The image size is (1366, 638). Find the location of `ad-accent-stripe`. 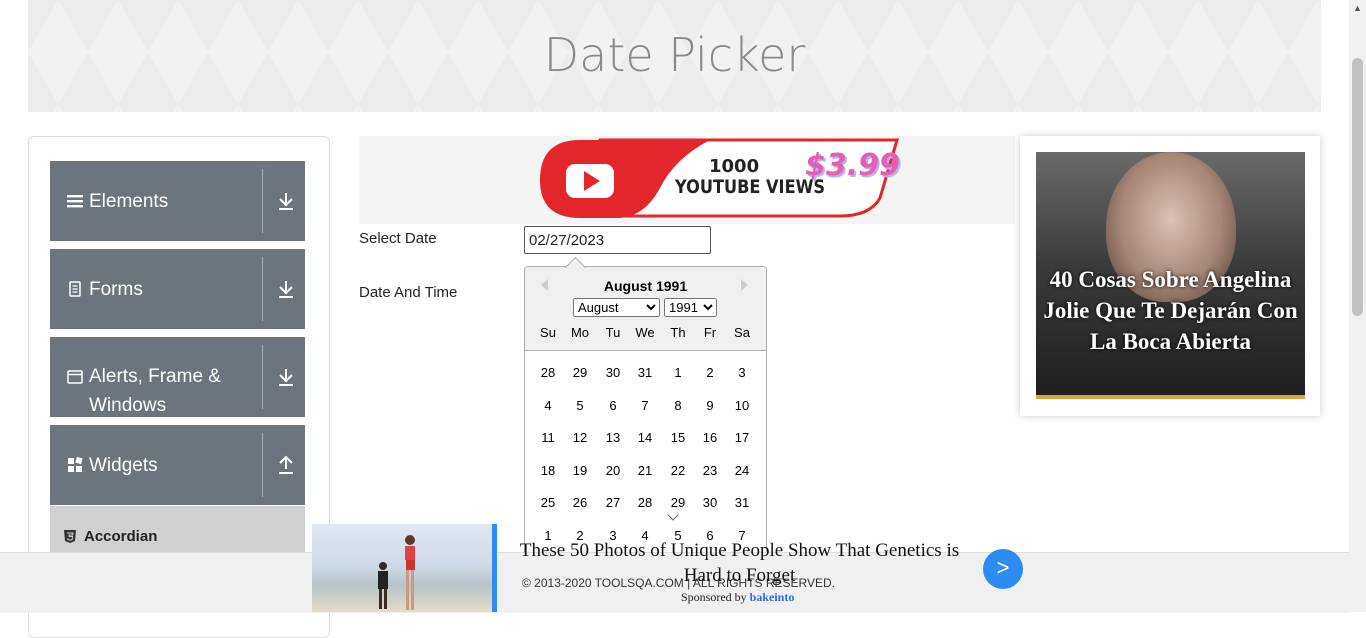

ad-accent-stripe is located at coordinates (494, 568).